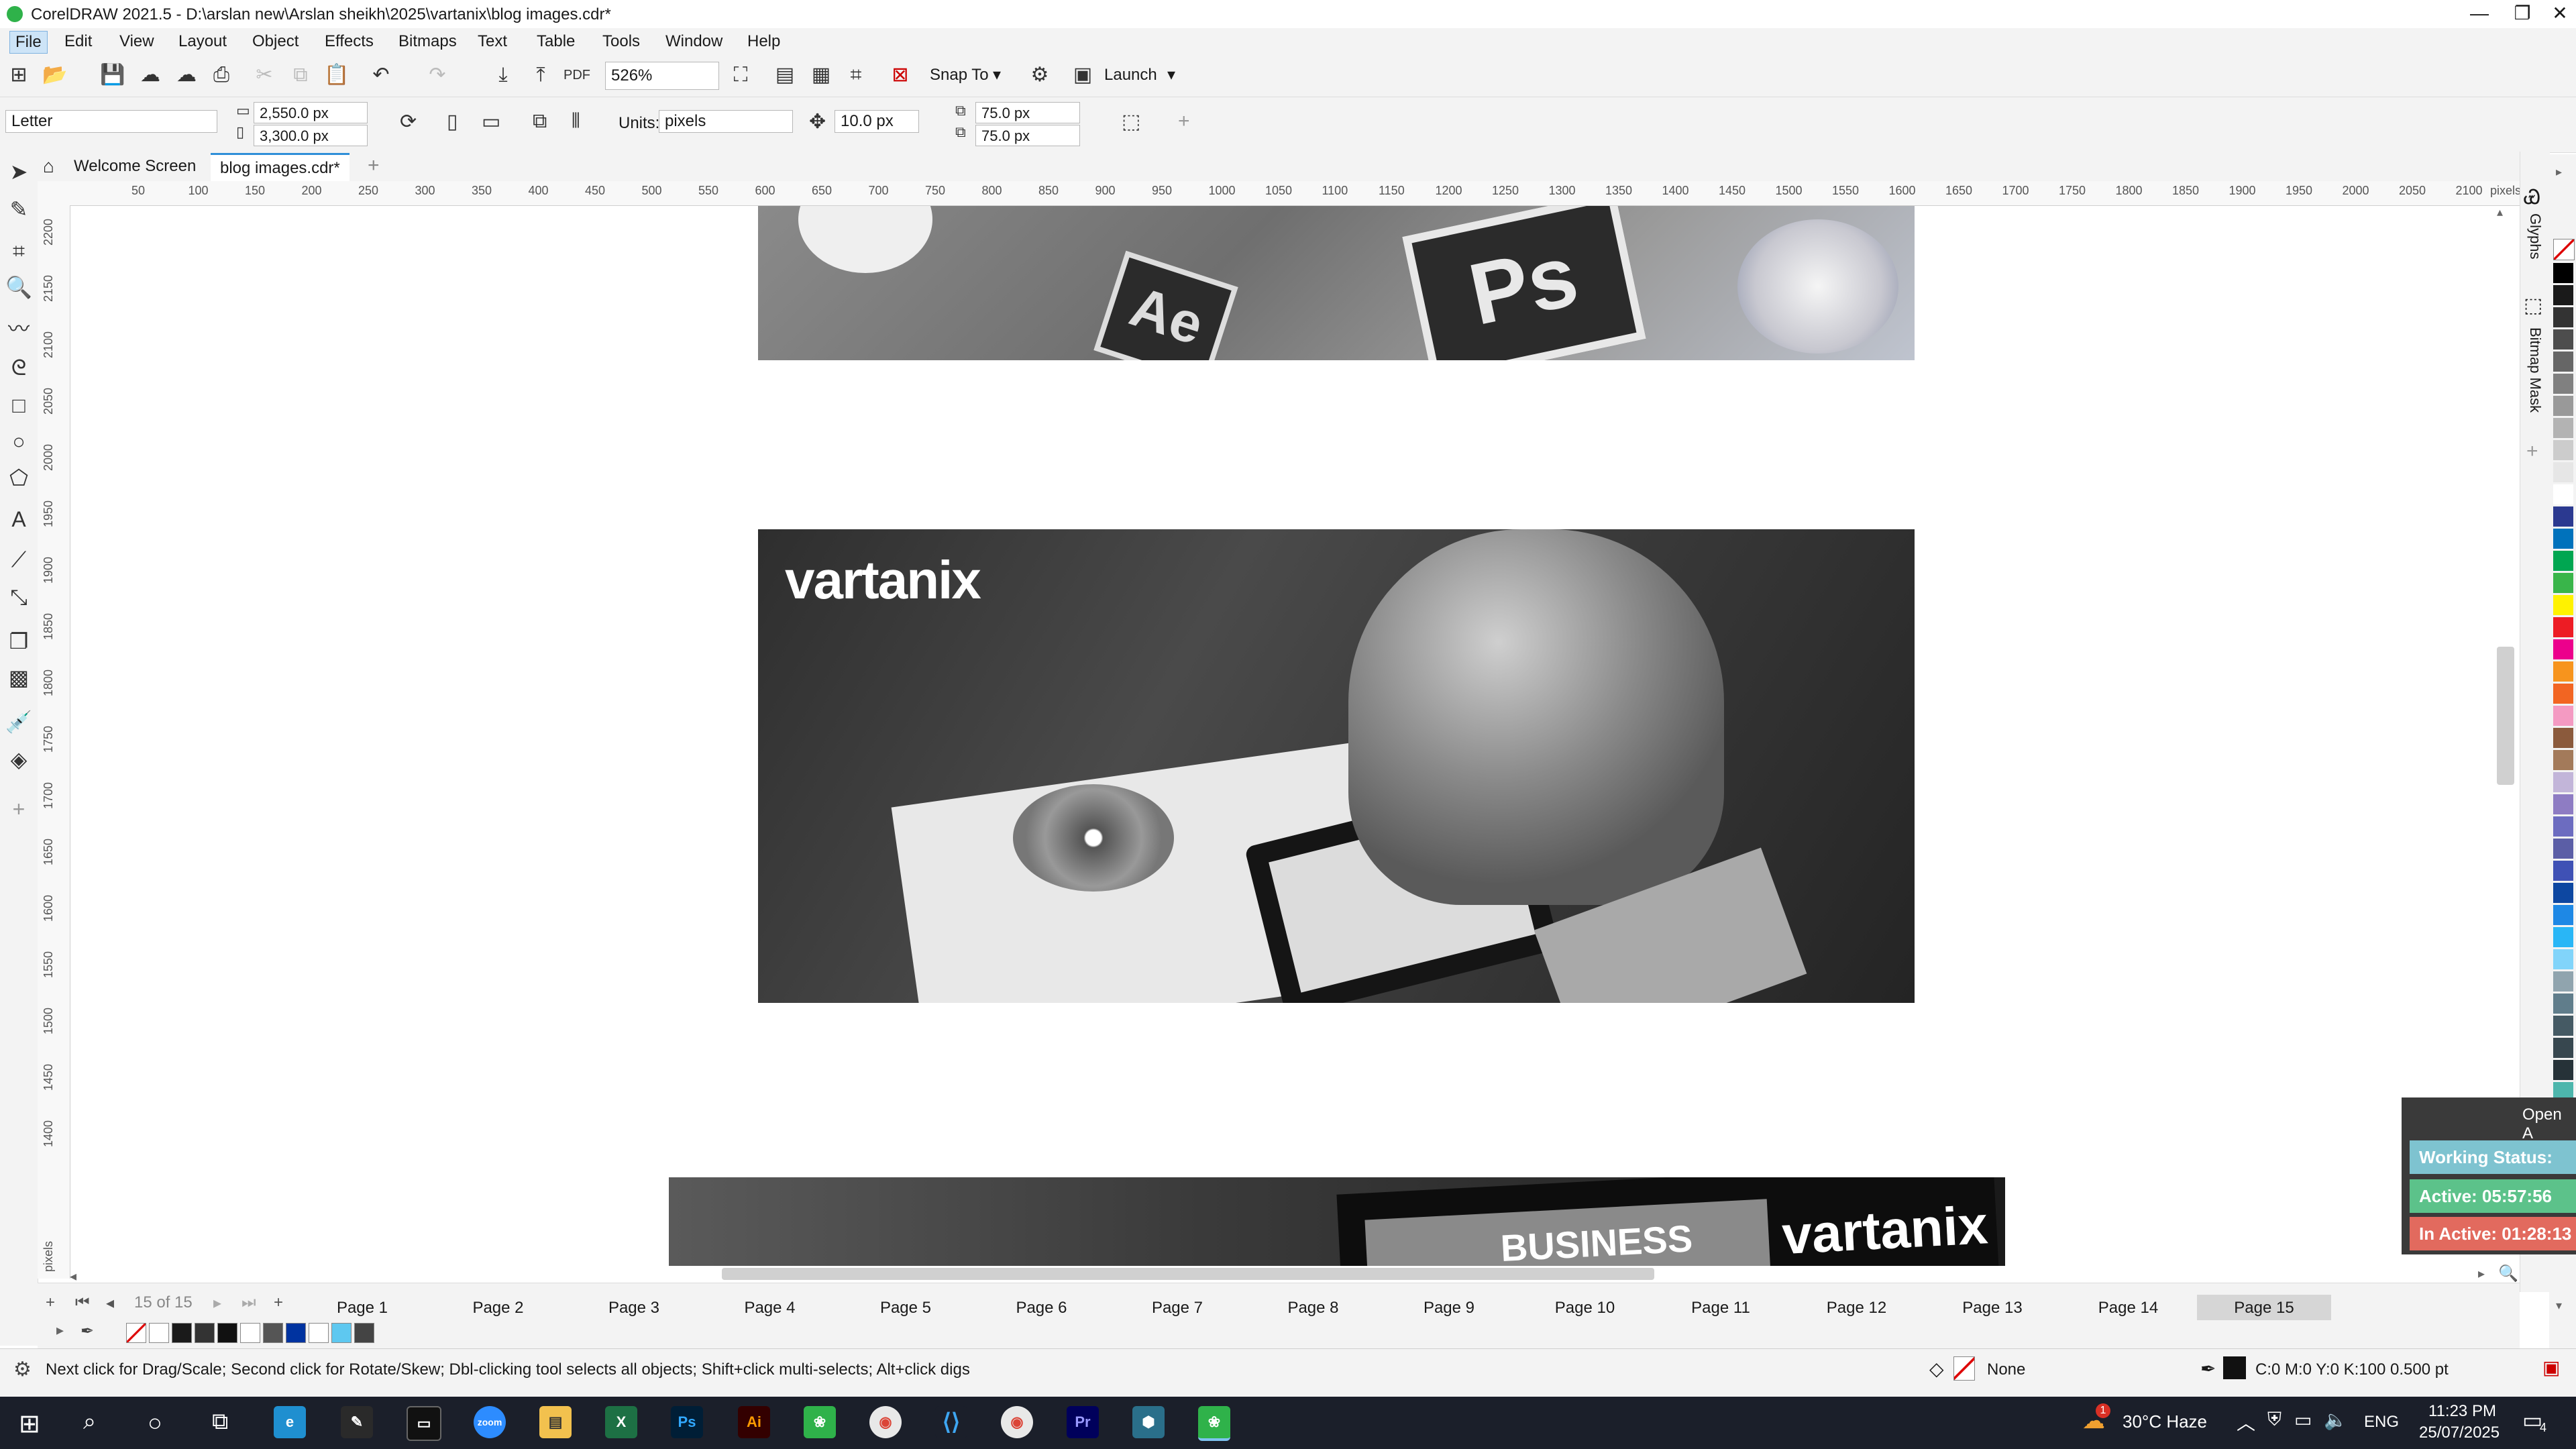 This screenshot has width=2576, height=1449. Describe the element at coordinates (18, 559) in the screenshot. I see `parallel-dimension-icon: ⟋` at that location.